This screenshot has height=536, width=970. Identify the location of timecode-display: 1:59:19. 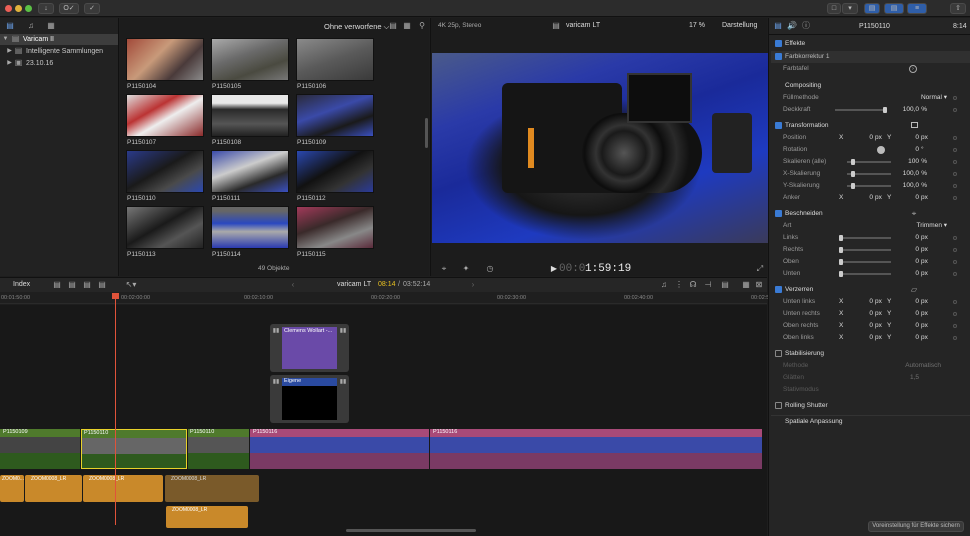
(608, 269).